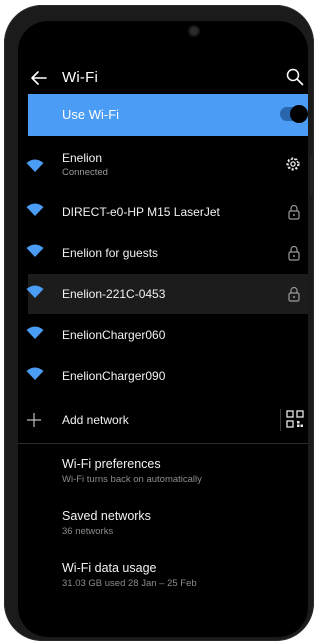 The height and width of the screenshot is (644, 320). What do you see at coordinates (168, 115) in the screenshot?
I see `use-wifi-toggle-row: Use Wi-Fi` at bounding box center [168, 115].